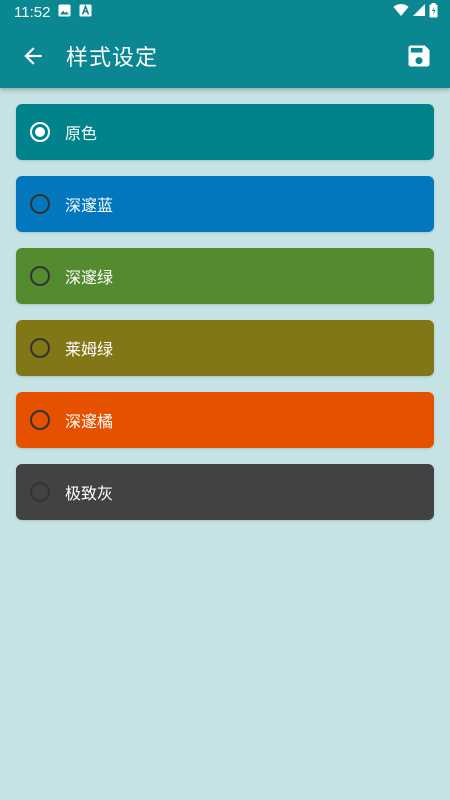 The width and height of the screenshot is (450, 800). I want to click on status-time: 11:52, so click(32, 12).